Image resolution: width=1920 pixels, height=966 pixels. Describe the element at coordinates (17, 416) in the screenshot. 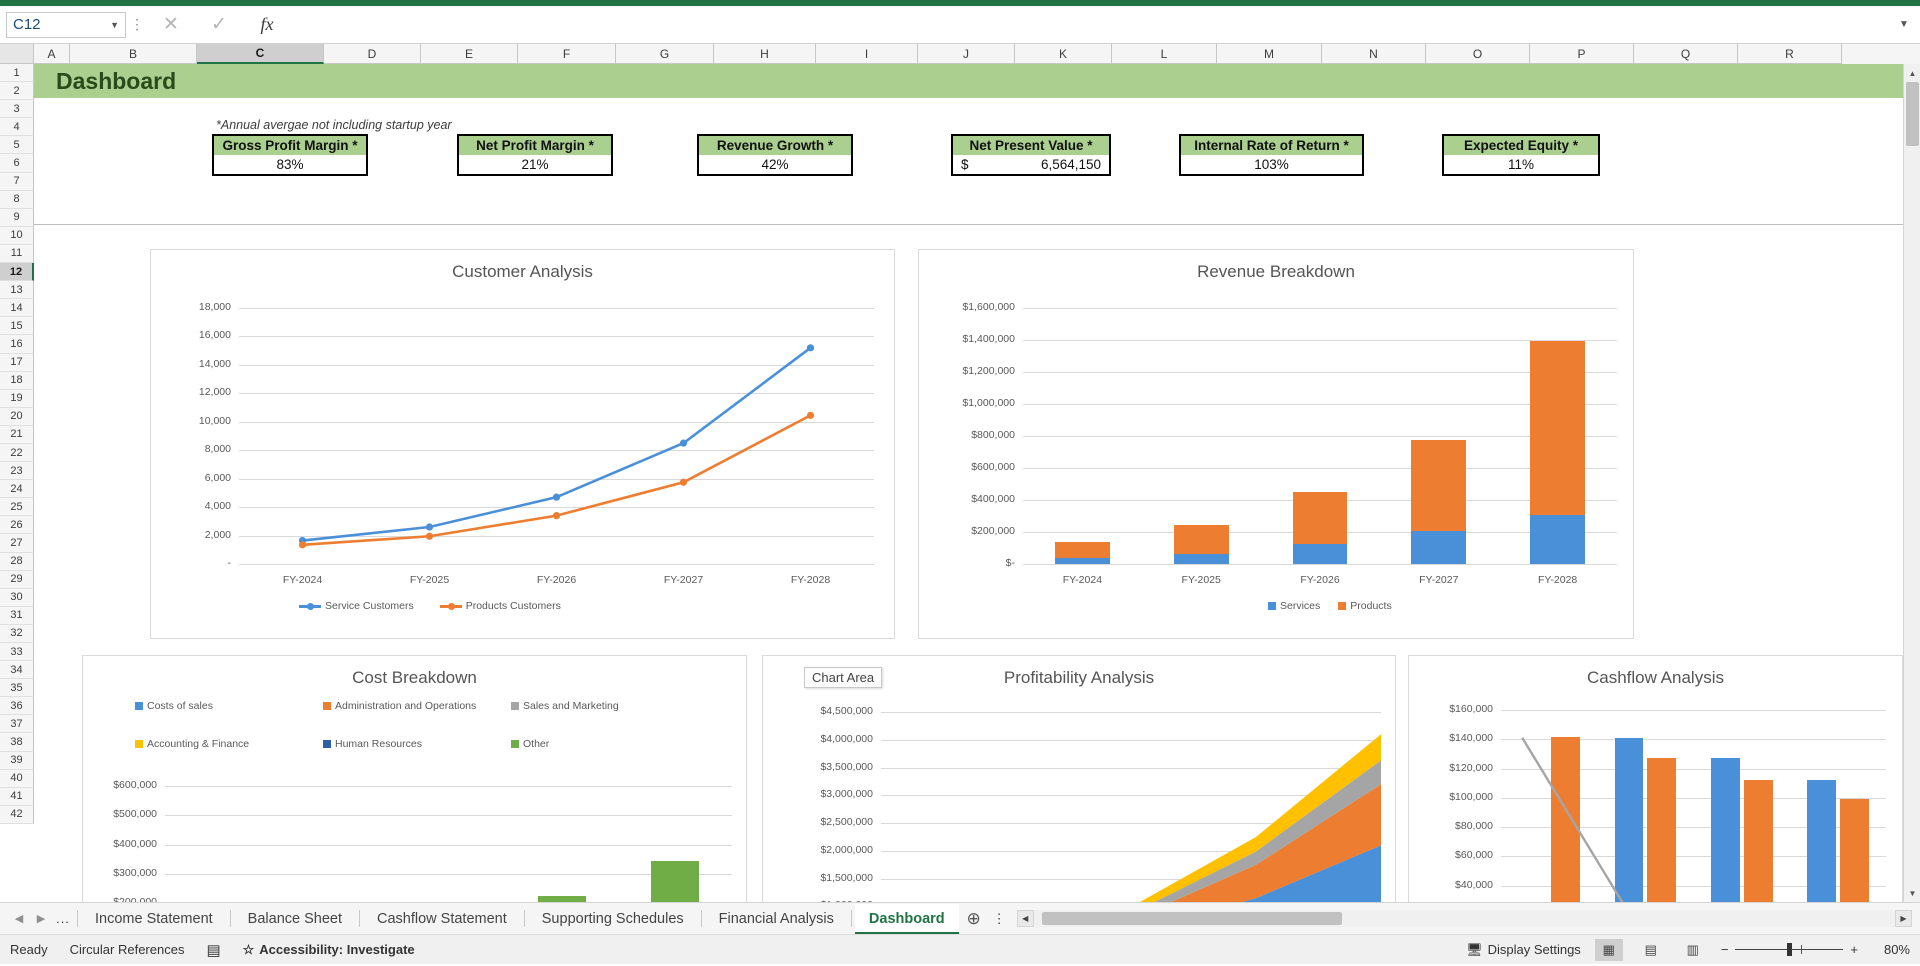

I see `row-header-20: 20` at that location.